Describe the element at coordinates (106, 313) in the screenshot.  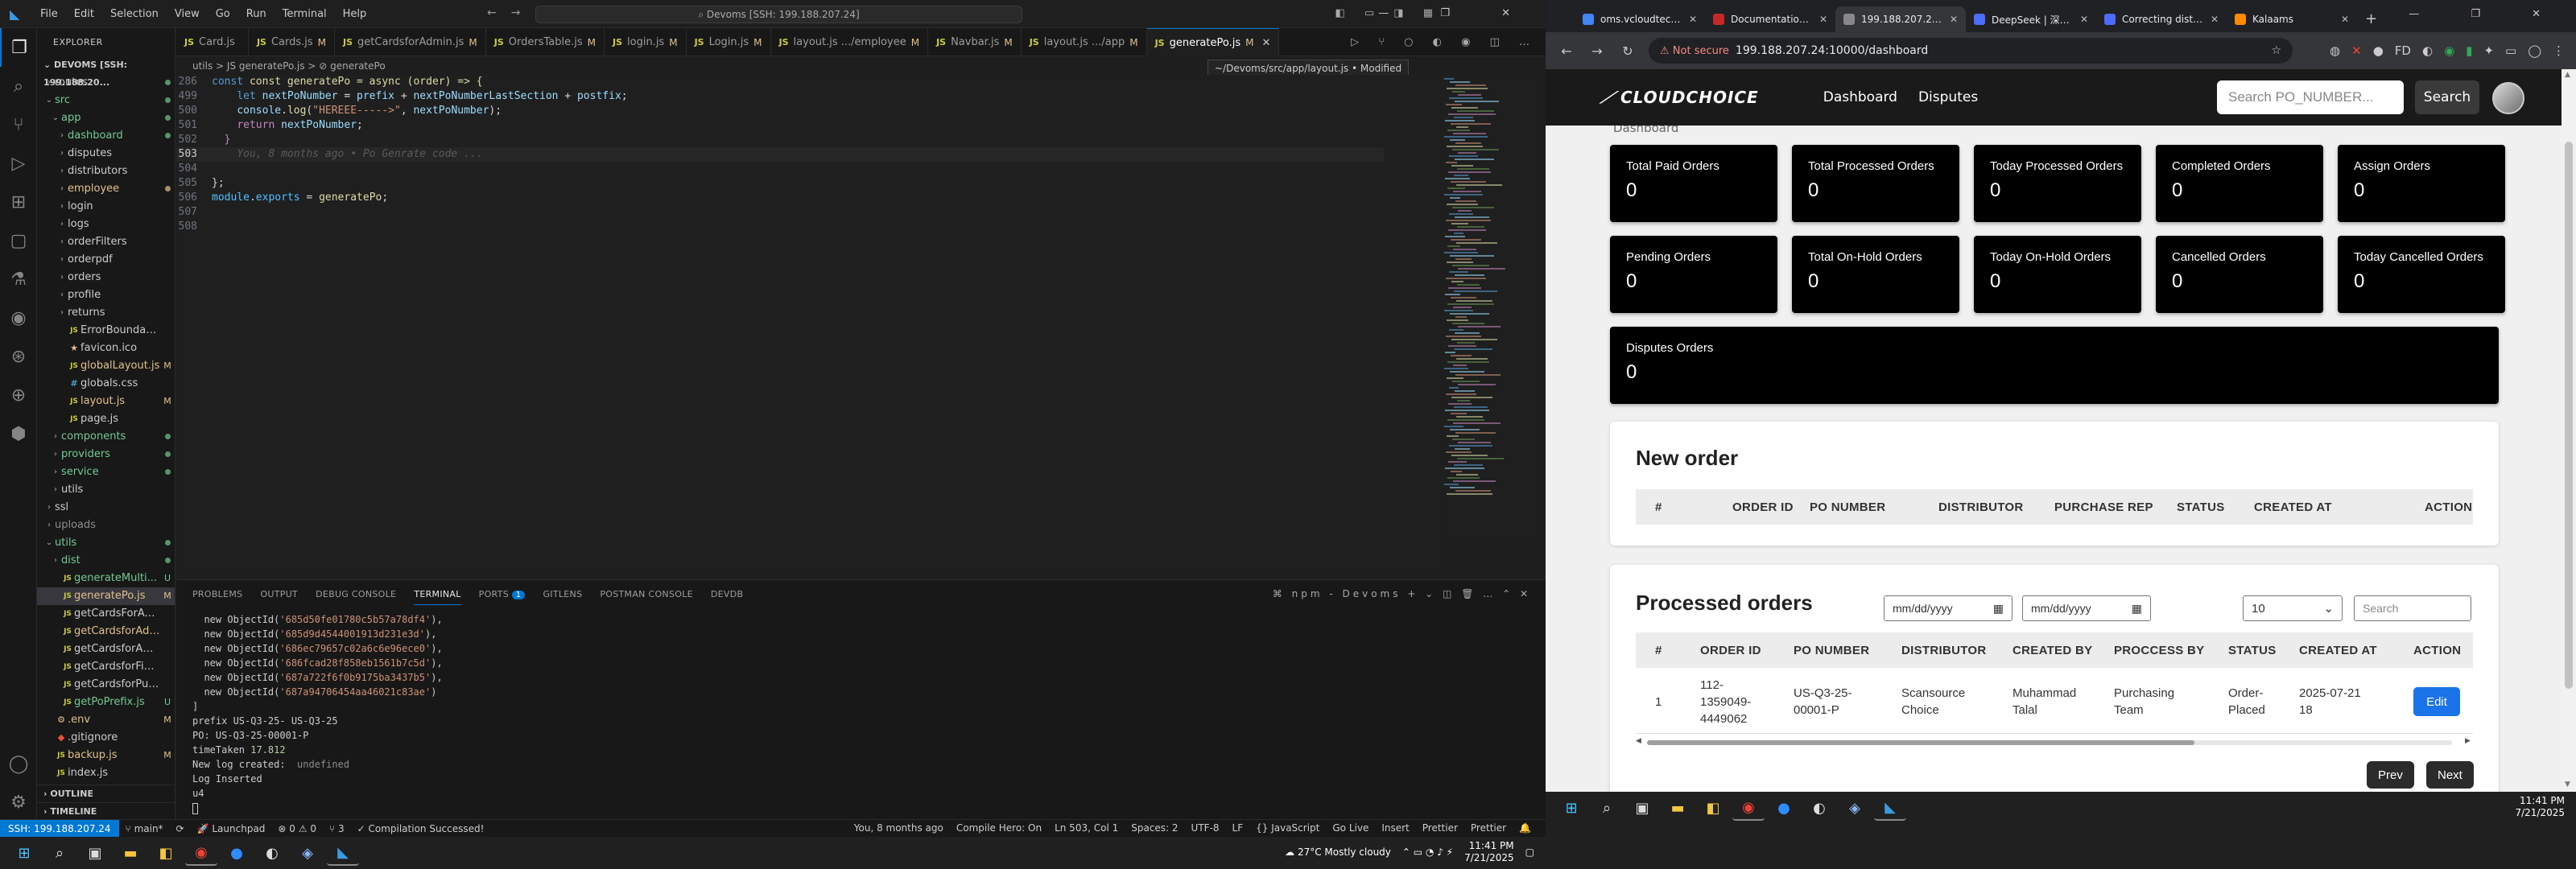
I see `tree-item: › returns` at that location.